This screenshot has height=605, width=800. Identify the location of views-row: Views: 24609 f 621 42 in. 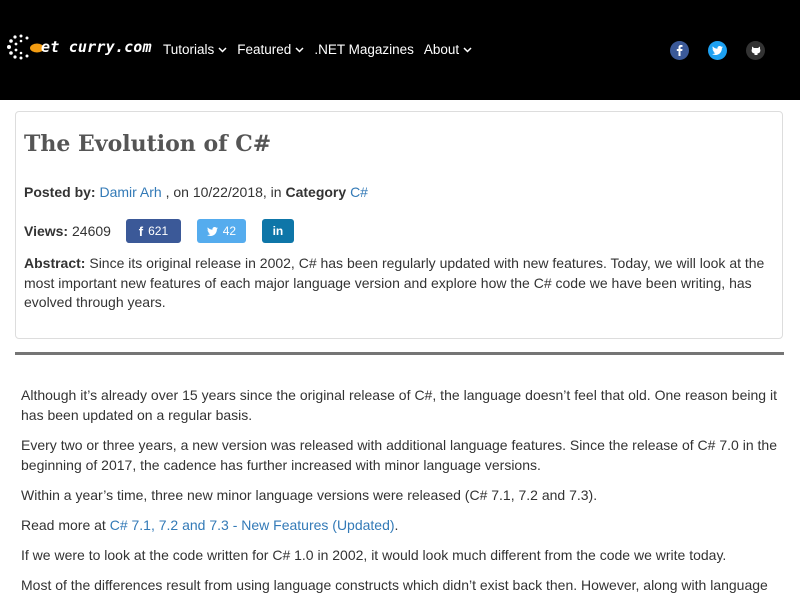
(159, 231).